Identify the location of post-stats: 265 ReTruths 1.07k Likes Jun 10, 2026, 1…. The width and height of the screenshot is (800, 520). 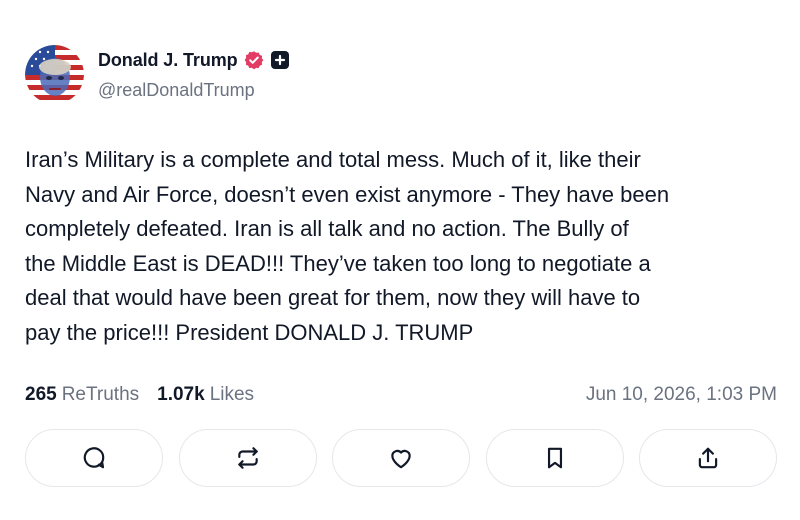
(401, 395).